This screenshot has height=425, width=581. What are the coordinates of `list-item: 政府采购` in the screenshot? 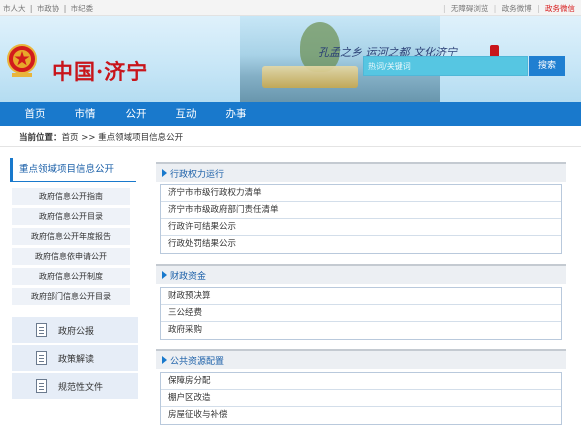 It's located at (361, 330).